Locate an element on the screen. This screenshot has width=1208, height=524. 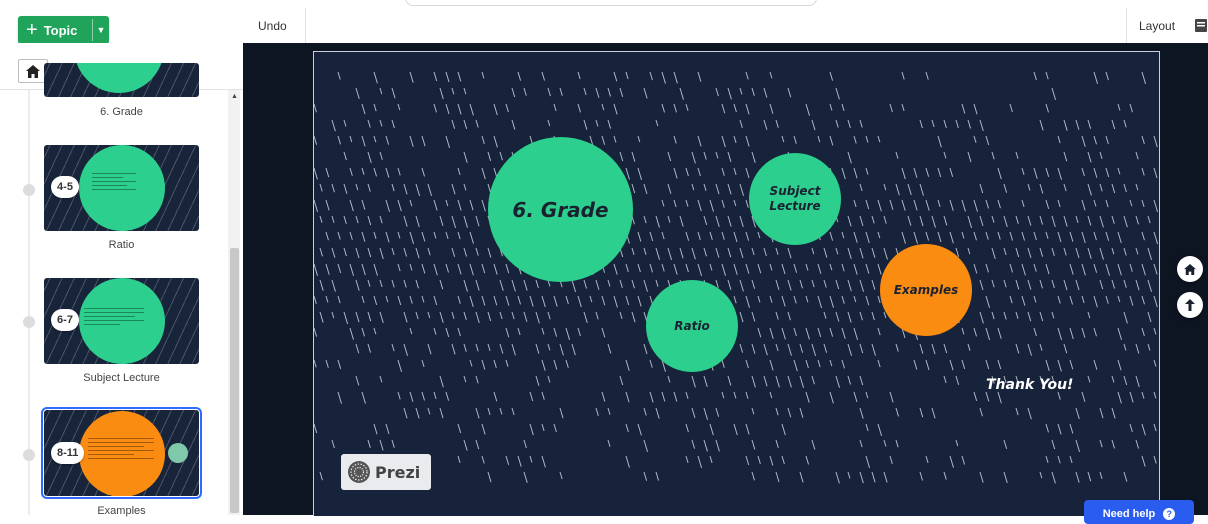
undo-button: Undo is located at coordinates (272, 26).